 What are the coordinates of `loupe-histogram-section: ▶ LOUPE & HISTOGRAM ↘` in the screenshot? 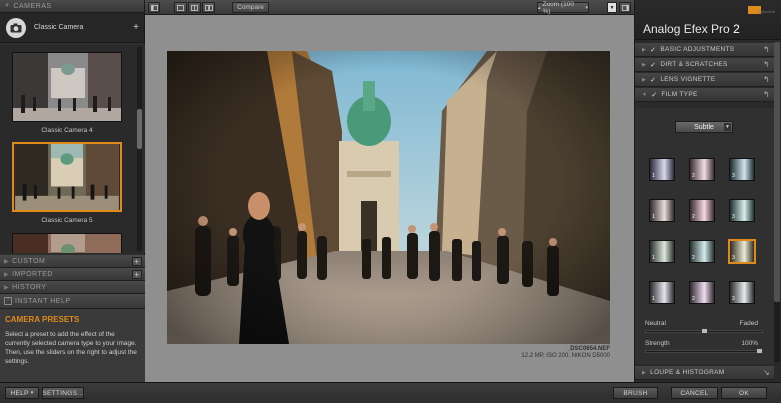 It's located at (704, 373).